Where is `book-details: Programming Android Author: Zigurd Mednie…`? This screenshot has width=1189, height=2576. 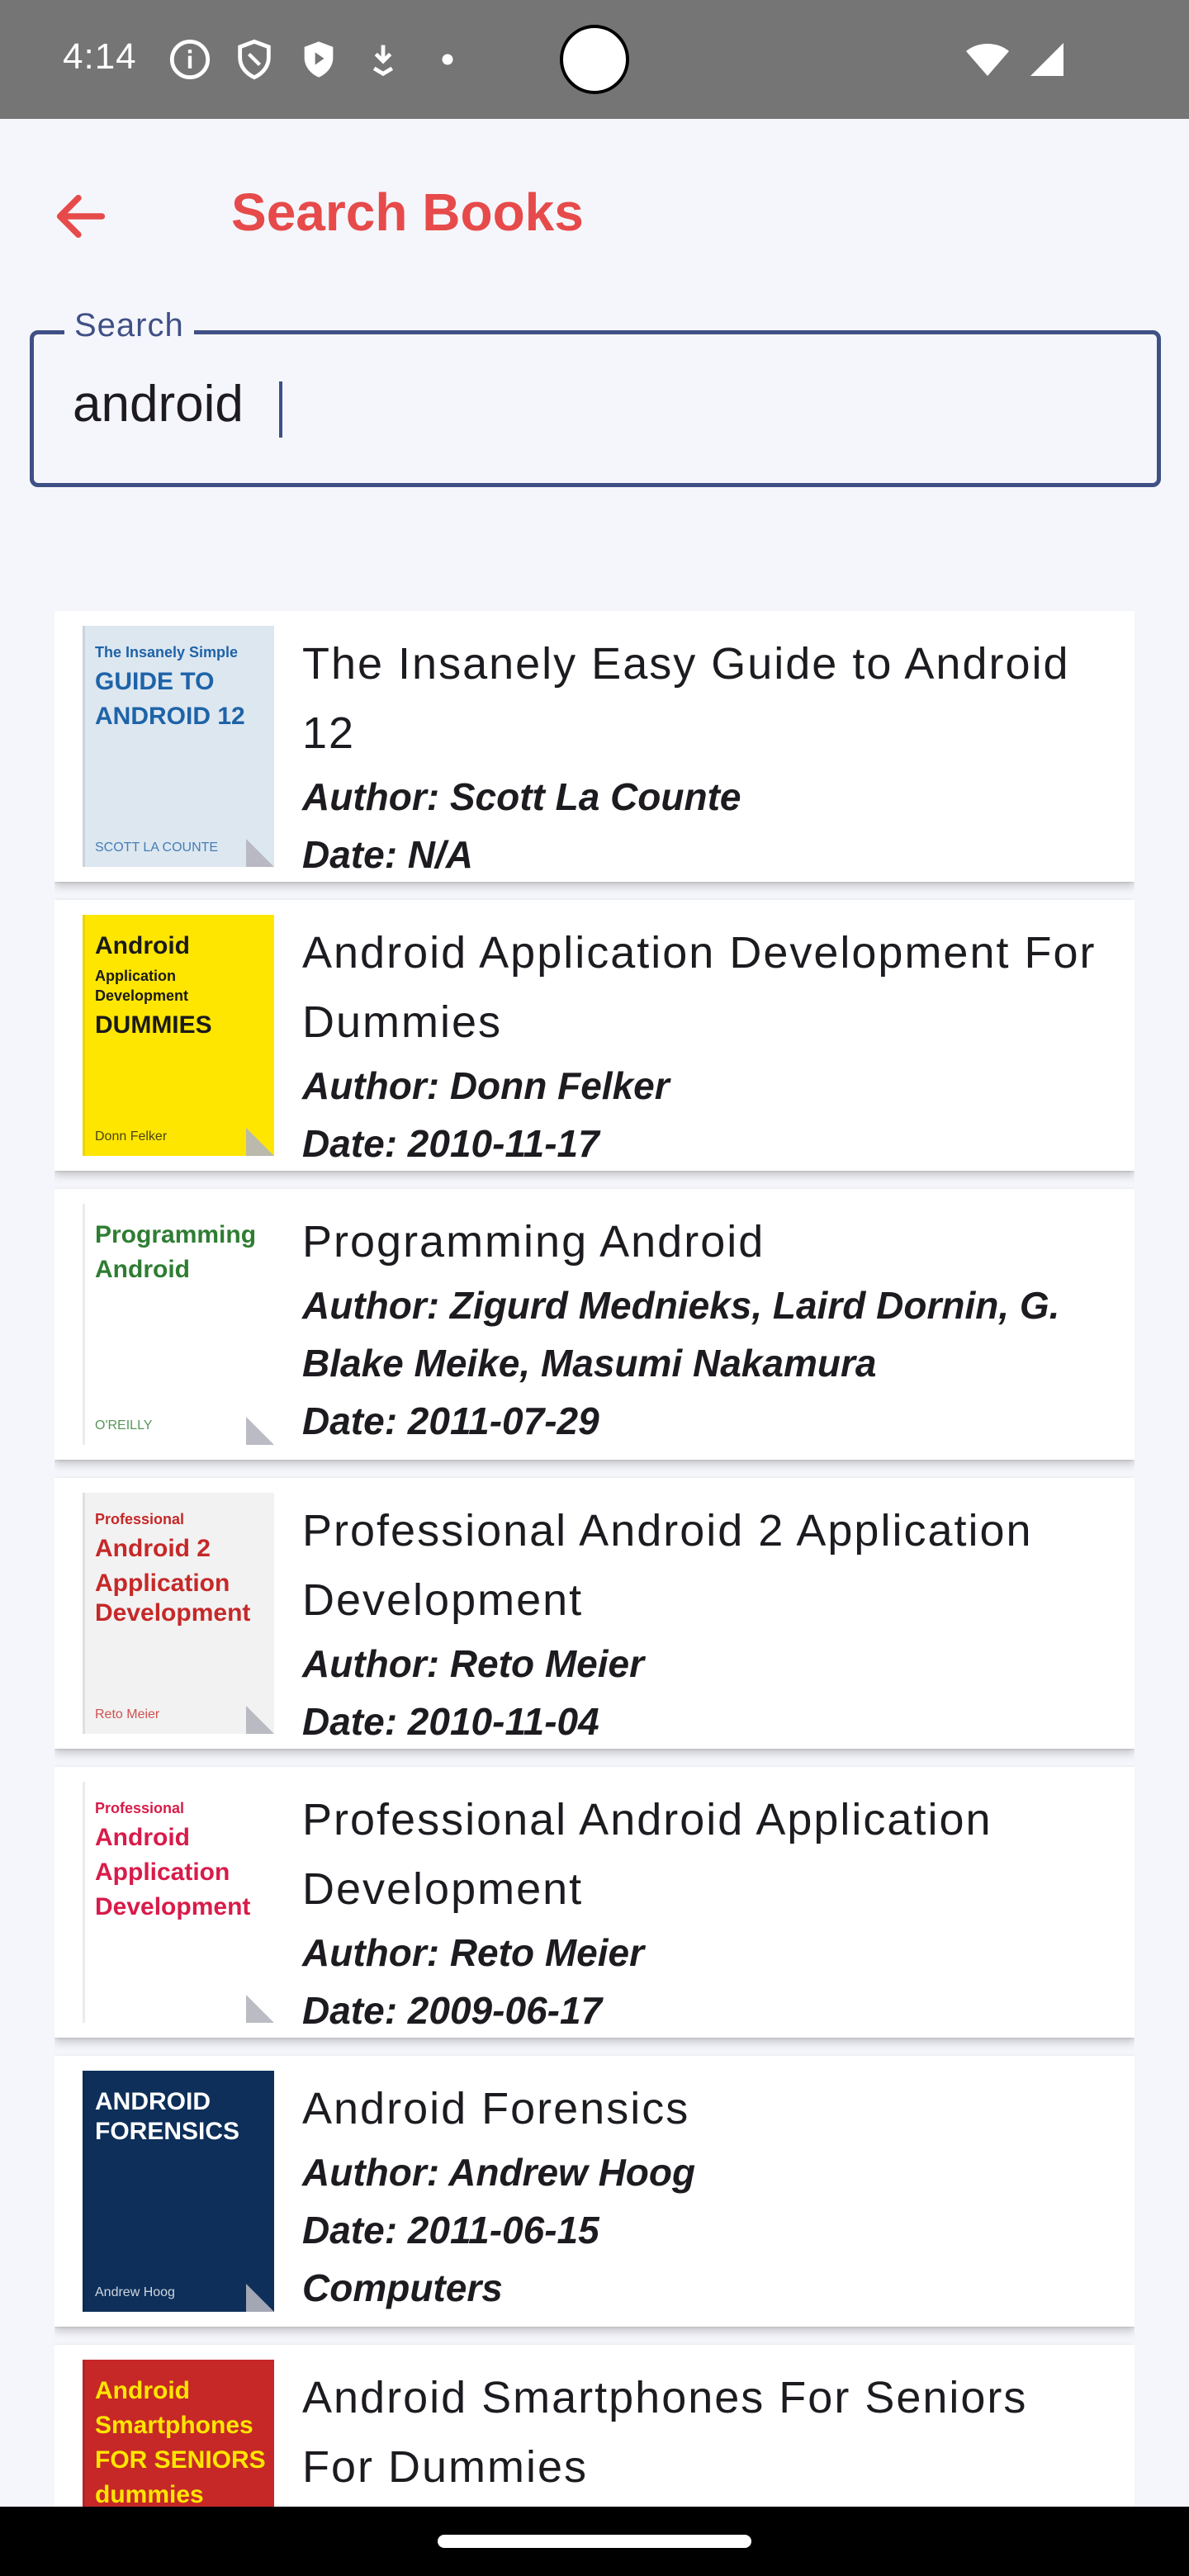 book-details: Programming Android Author: Zigurd Mednie… is located at coordinates (706, 1328).